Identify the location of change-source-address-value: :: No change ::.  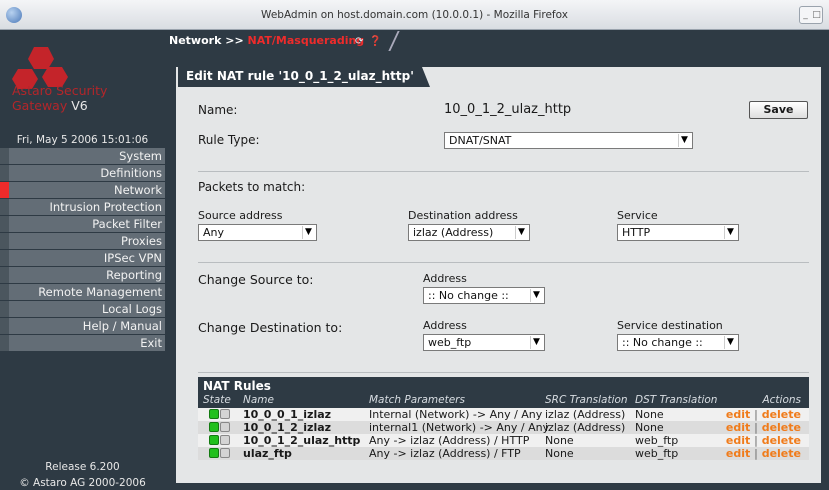
(468, 295).